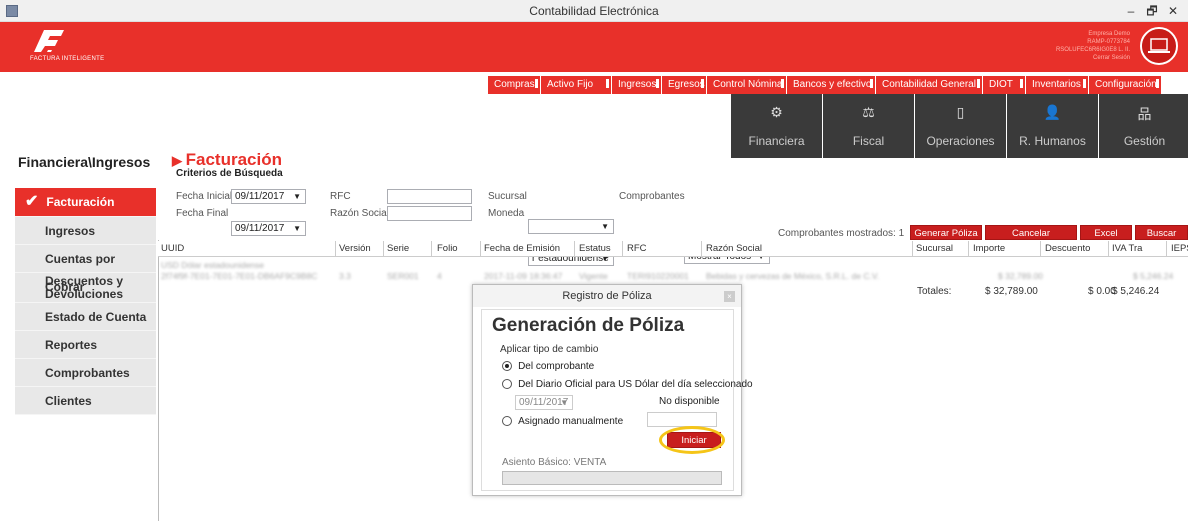  I want to click on module-rhumanos: 👤 R. Humanos, so click(1052, 126).